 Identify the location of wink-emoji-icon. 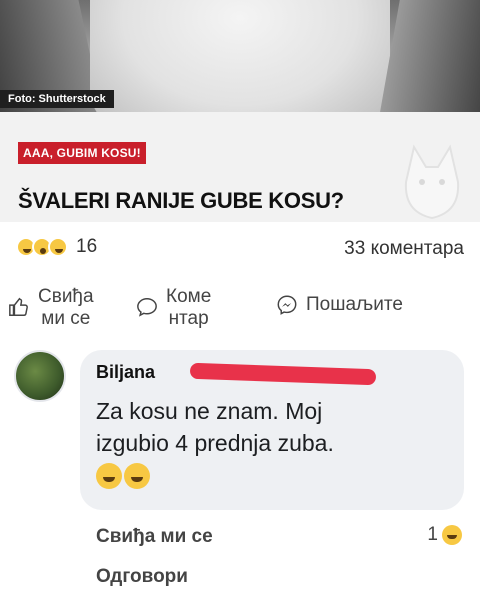
(109, 476).